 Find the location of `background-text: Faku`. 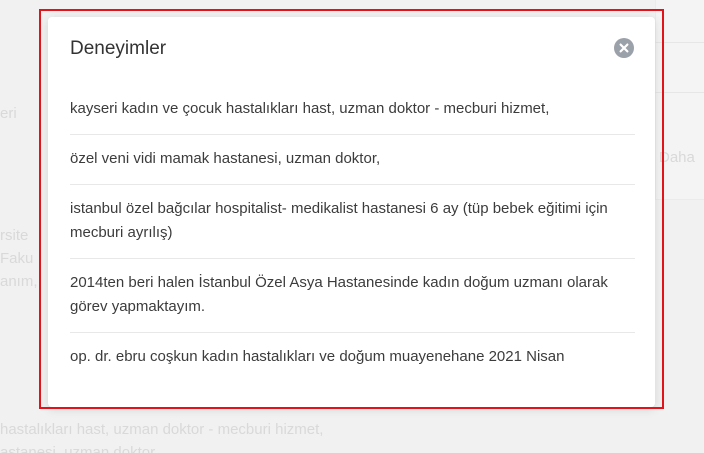

background-text: Faku is located at coordinates (17, 258).